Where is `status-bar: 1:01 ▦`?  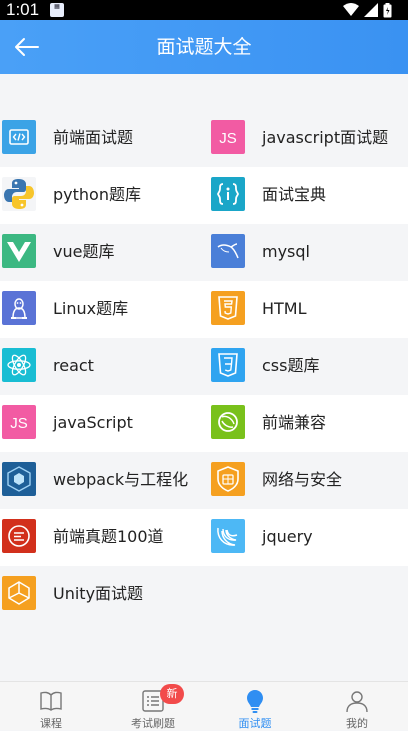
status-bar: 1:01 ▦ is located at coordinates (204, 10).